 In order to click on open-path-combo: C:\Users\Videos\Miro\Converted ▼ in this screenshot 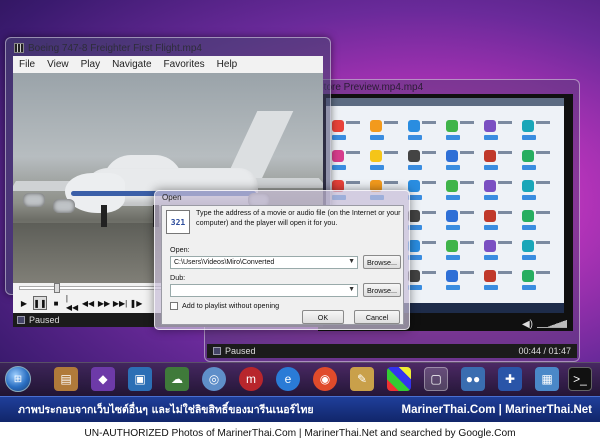, I will do `click(264, 262)`.